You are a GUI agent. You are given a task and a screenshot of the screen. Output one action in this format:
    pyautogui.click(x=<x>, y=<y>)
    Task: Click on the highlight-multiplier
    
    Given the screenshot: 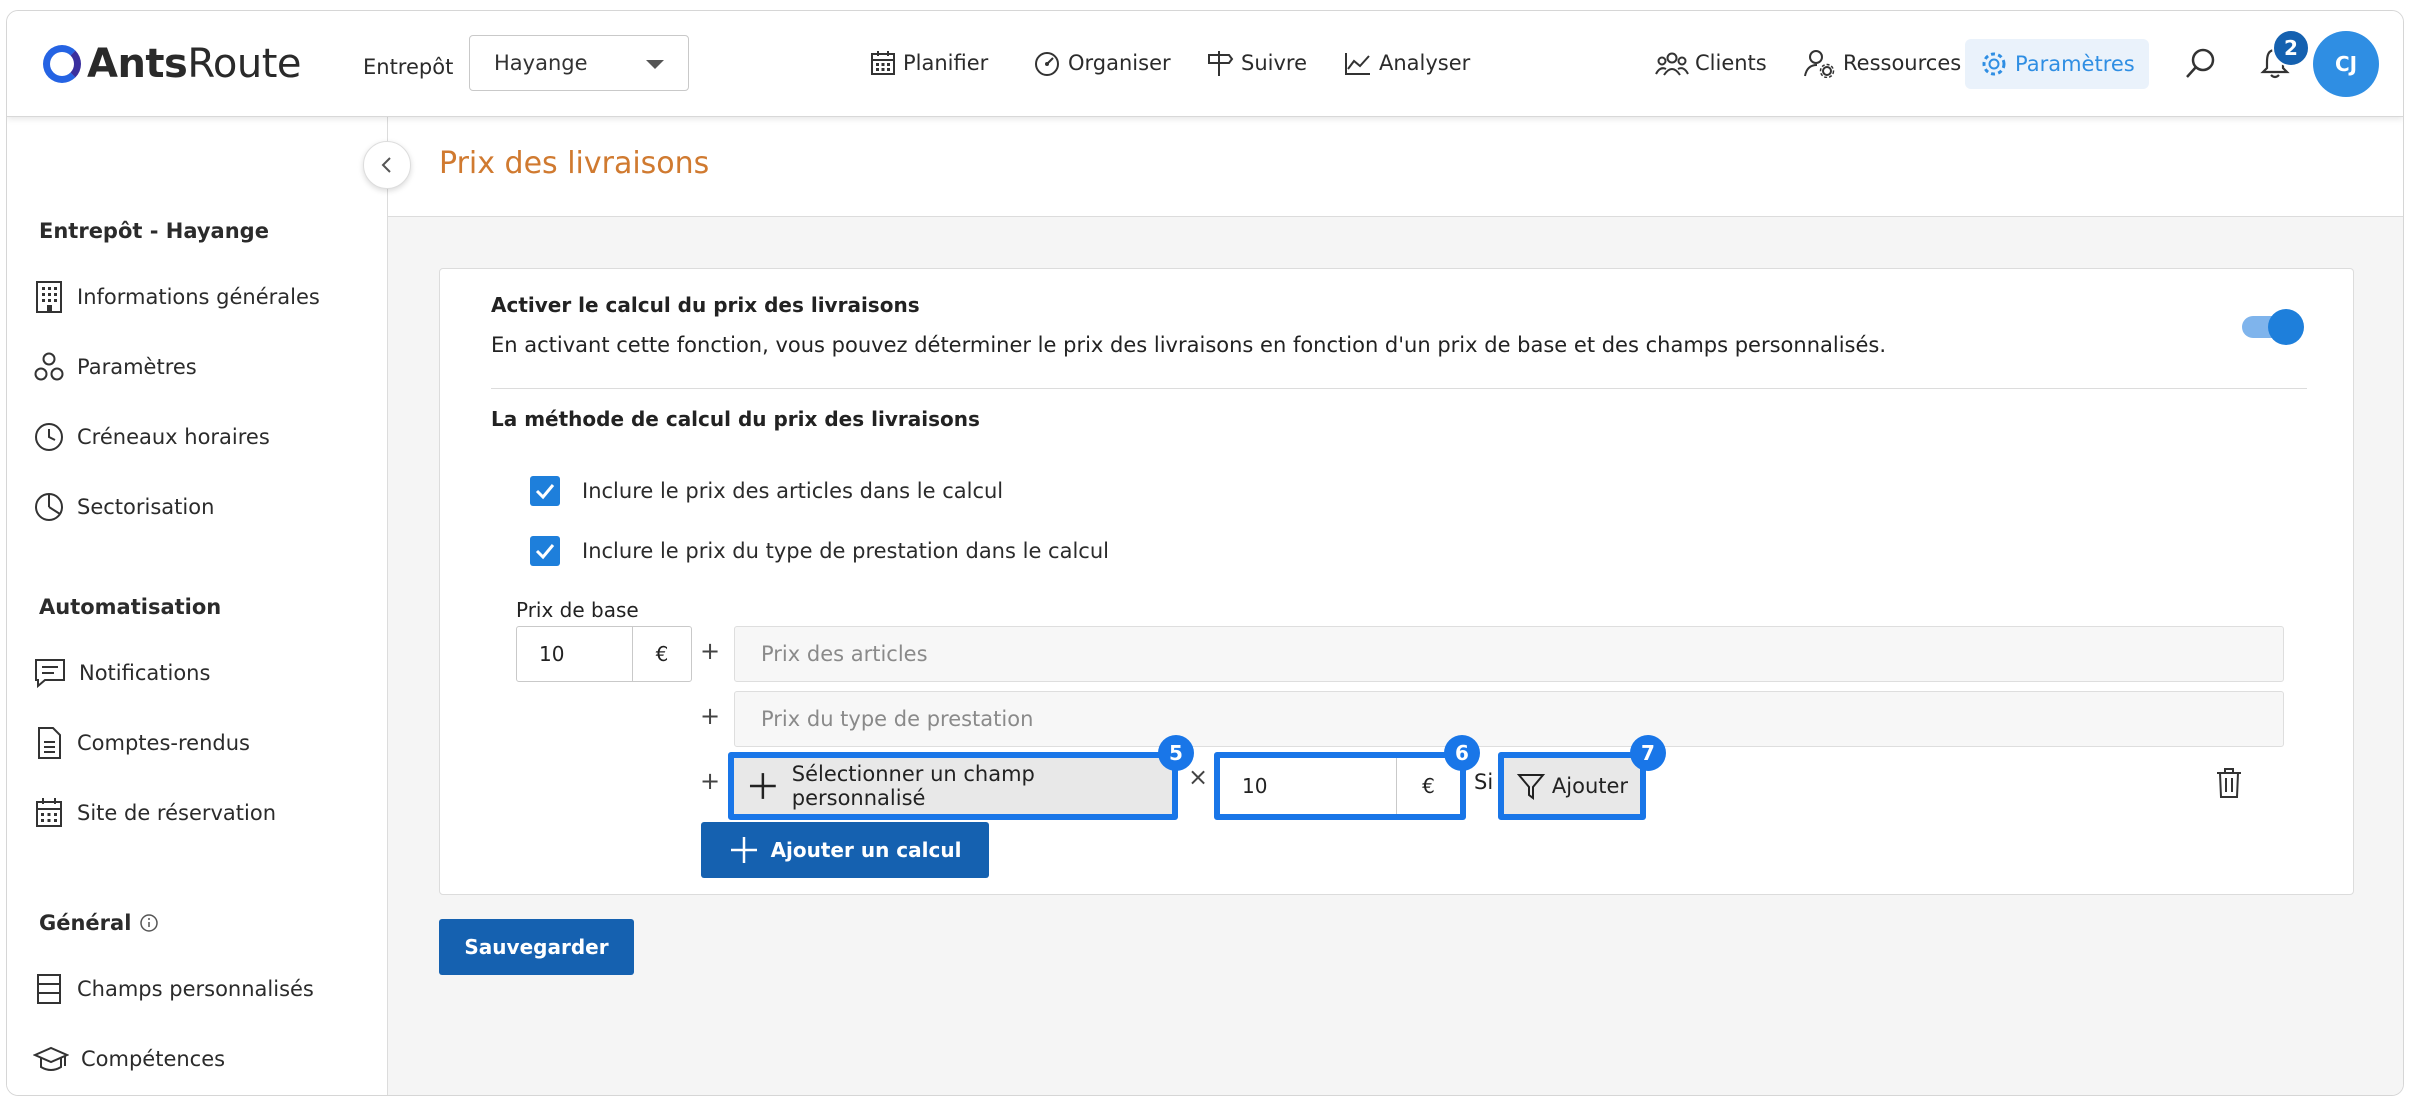 What is the action you would take?
    pyautogui.click(x=1340, y=786)
    